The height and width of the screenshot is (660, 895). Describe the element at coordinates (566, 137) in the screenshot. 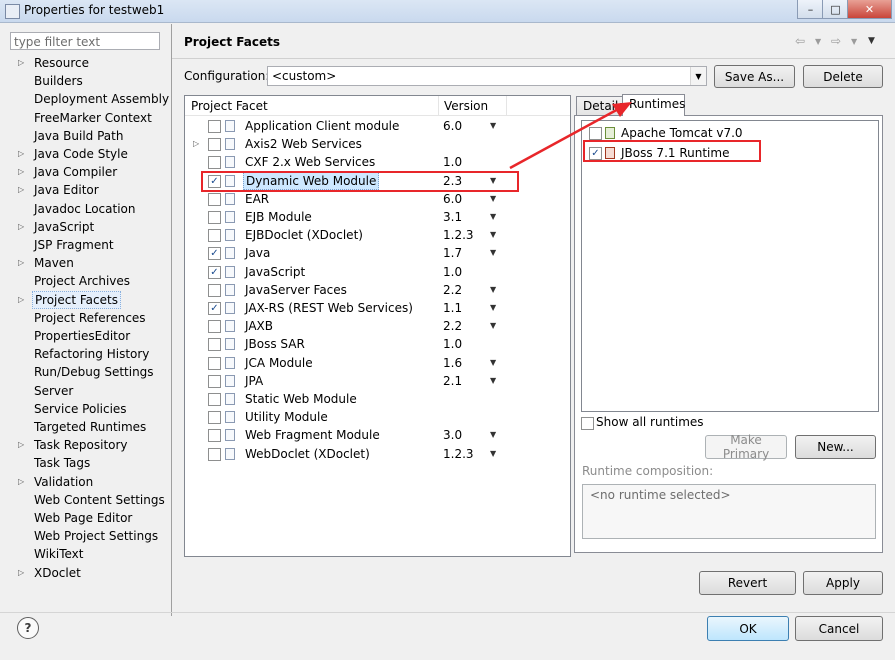

I see `annotation-arrow-line` at that location.